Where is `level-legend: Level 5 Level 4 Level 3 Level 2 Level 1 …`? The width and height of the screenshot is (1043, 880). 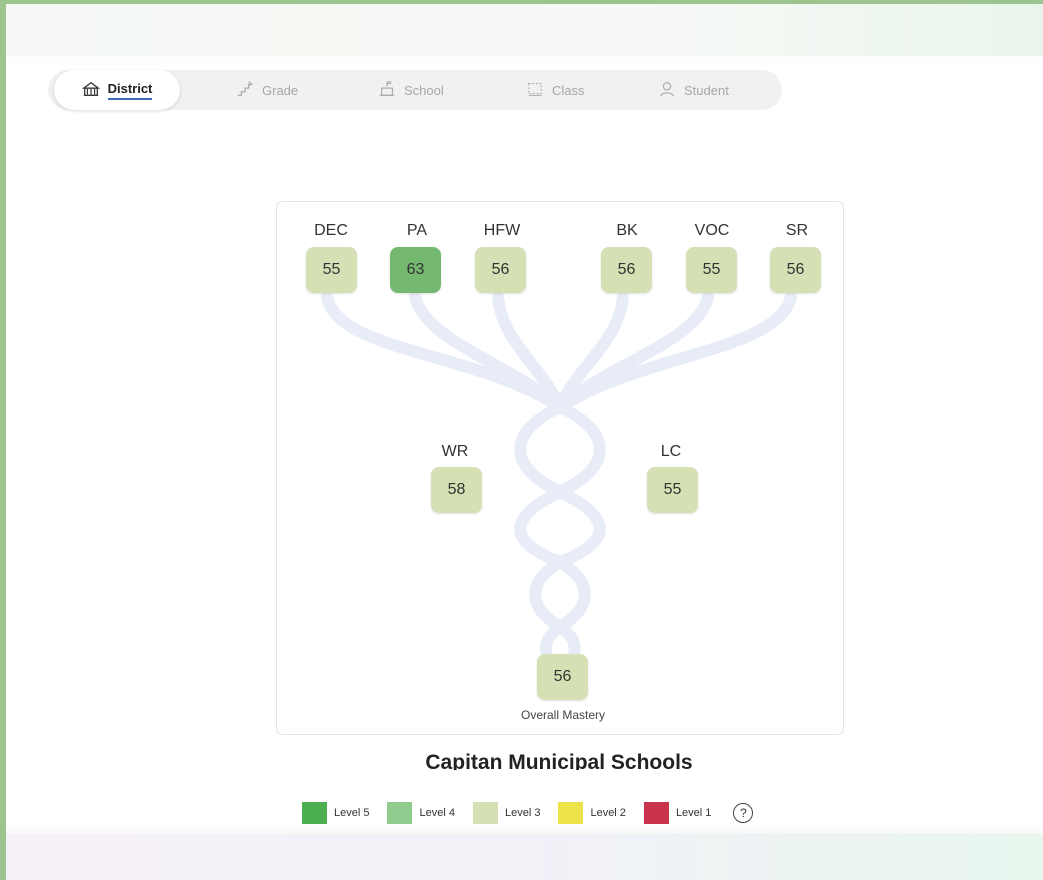 level-legend: Level 5 Level 4 Level 3 Level 2 Level 1 … is located at coordinates (528, 813).